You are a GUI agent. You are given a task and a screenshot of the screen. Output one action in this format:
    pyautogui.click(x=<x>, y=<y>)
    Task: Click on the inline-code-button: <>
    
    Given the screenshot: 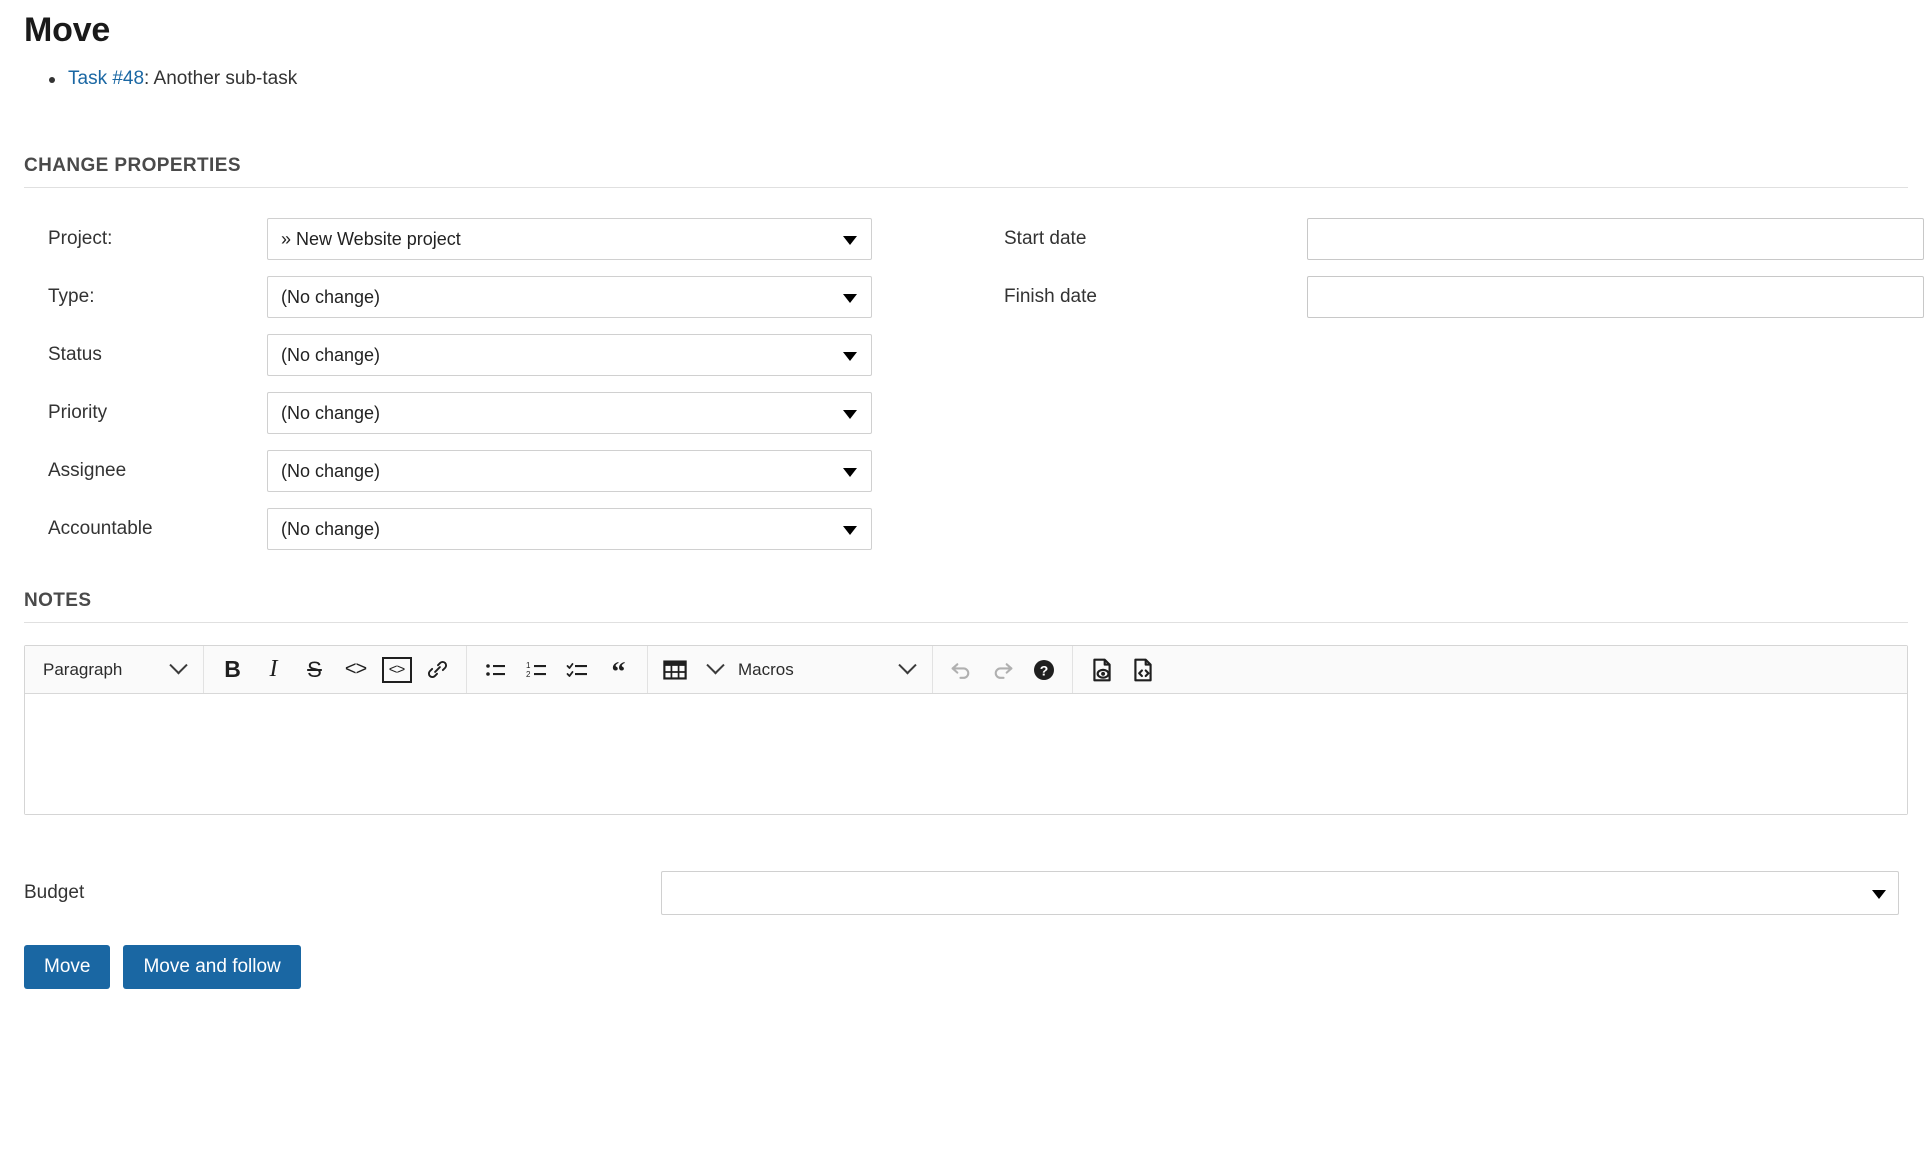 What is the action you would take?
    pyautogui.click(x=355, y=670)
    